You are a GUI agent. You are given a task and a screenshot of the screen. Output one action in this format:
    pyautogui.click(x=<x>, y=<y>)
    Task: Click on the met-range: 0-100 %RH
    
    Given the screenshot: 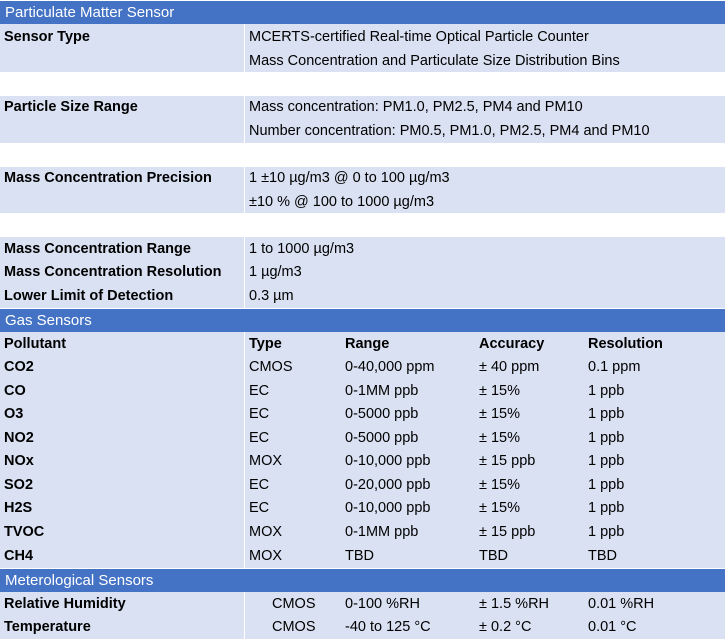 What is the action you would take?
    pyautogui.click(x=382, y=604)
    